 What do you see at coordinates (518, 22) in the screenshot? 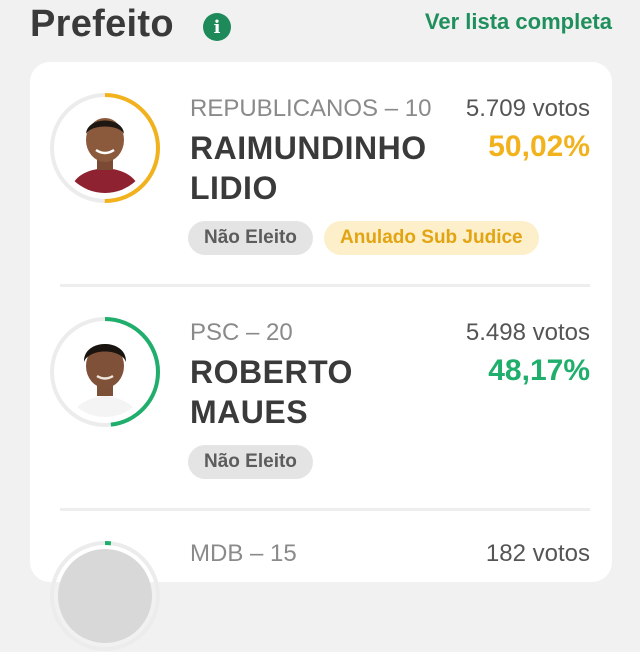
I see `full-list-link: Ver lista completa` at bounding box center [518, 22].